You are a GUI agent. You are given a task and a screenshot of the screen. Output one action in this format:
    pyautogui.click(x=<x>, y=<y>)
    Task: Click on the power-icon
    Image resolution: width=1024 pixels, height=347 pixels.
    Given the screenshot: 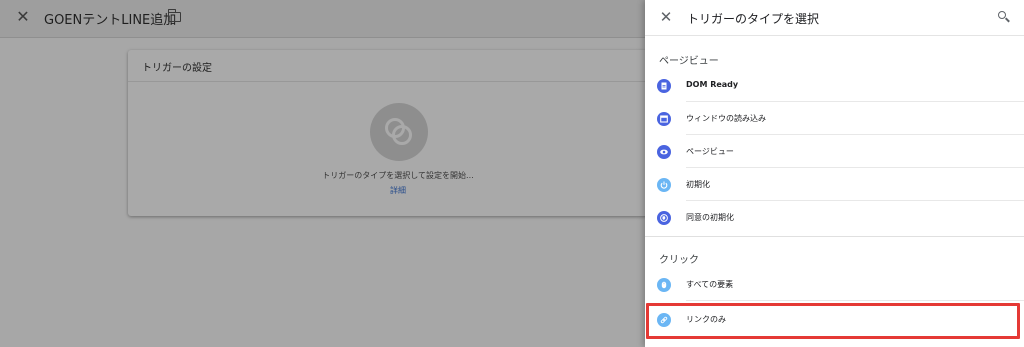 What is the action you would take?
    pyautogui.click(x=664, y=185)
    